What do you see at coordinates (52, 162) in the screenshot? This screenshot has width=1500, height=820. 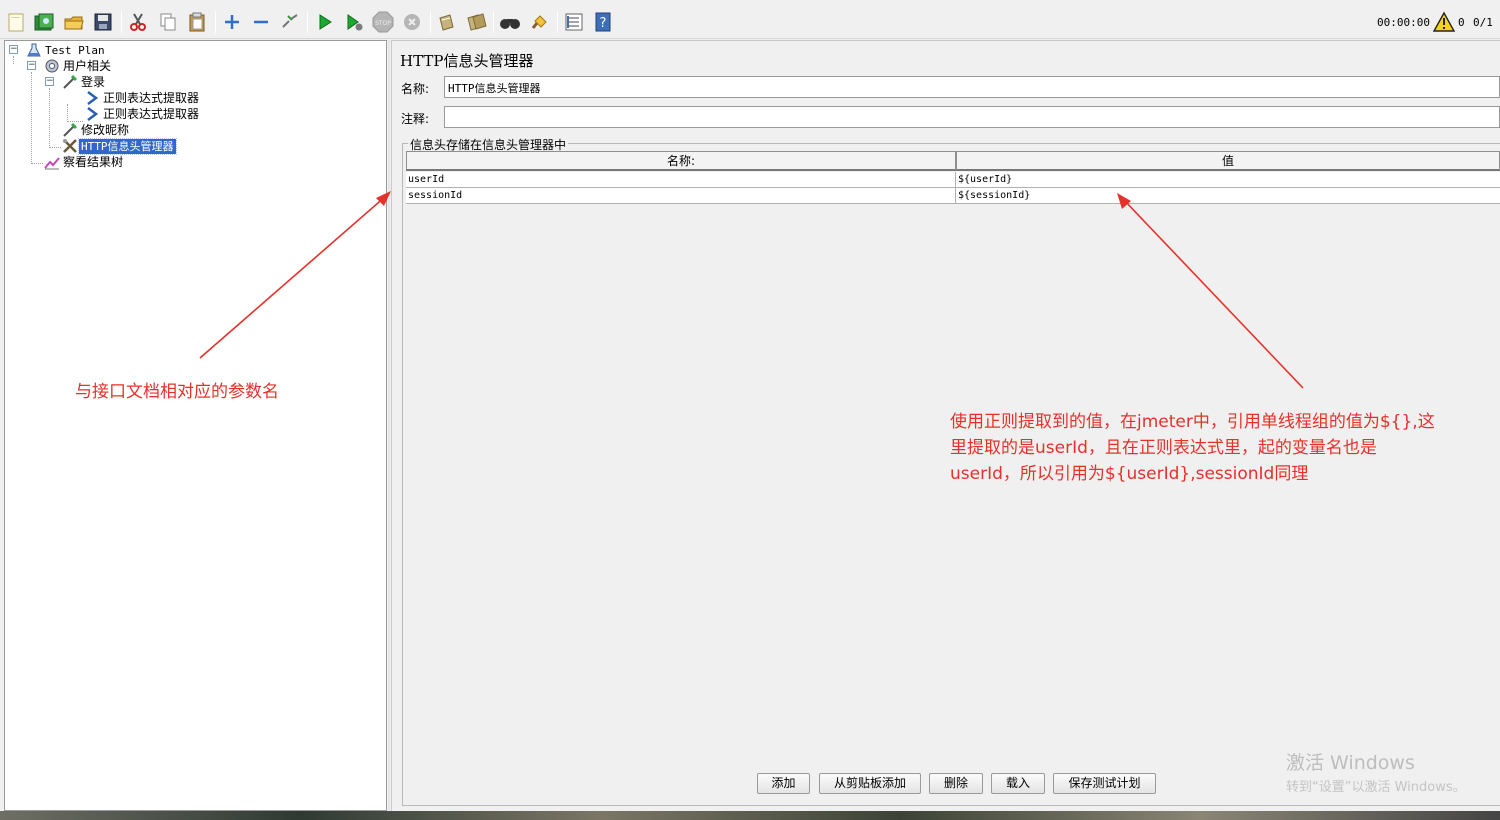 I see `results-tree-icon` at bounding box center [52, 162].